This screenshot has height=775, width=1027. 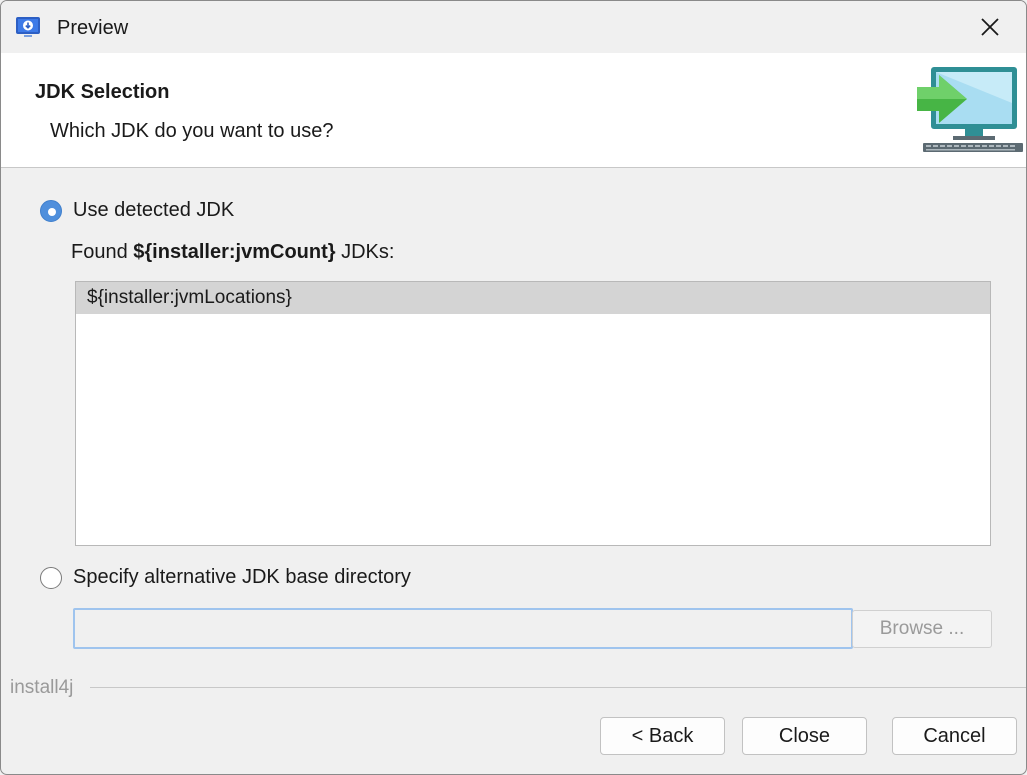 I want to click on list-item: ${installer:jvmLocations}, so click(x=533, y=298).